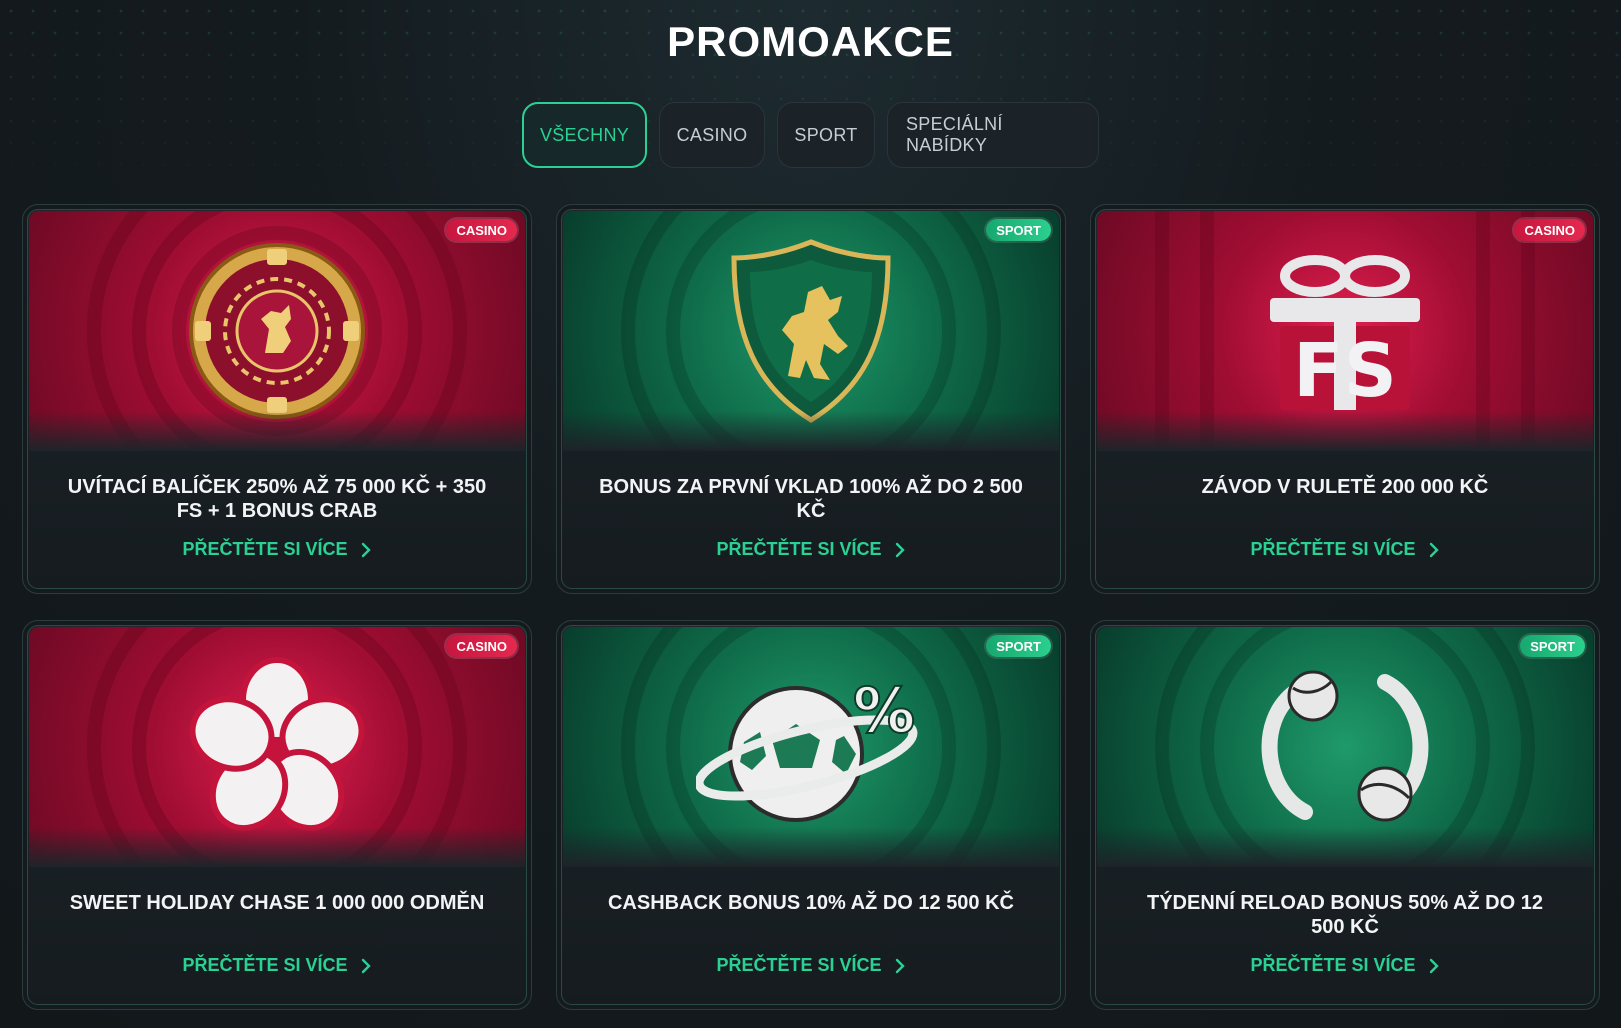 This screenshot has height=1028, width=1621. I want to click on tab-casino: CASINO, so click(712, 135).